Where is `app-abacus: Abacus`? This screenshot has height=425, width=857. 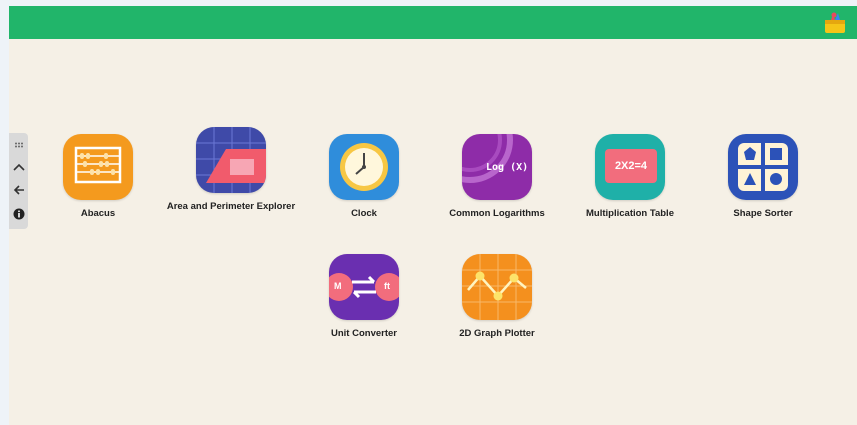 app-abacus: Abacus is located at coordinates (98, 176).